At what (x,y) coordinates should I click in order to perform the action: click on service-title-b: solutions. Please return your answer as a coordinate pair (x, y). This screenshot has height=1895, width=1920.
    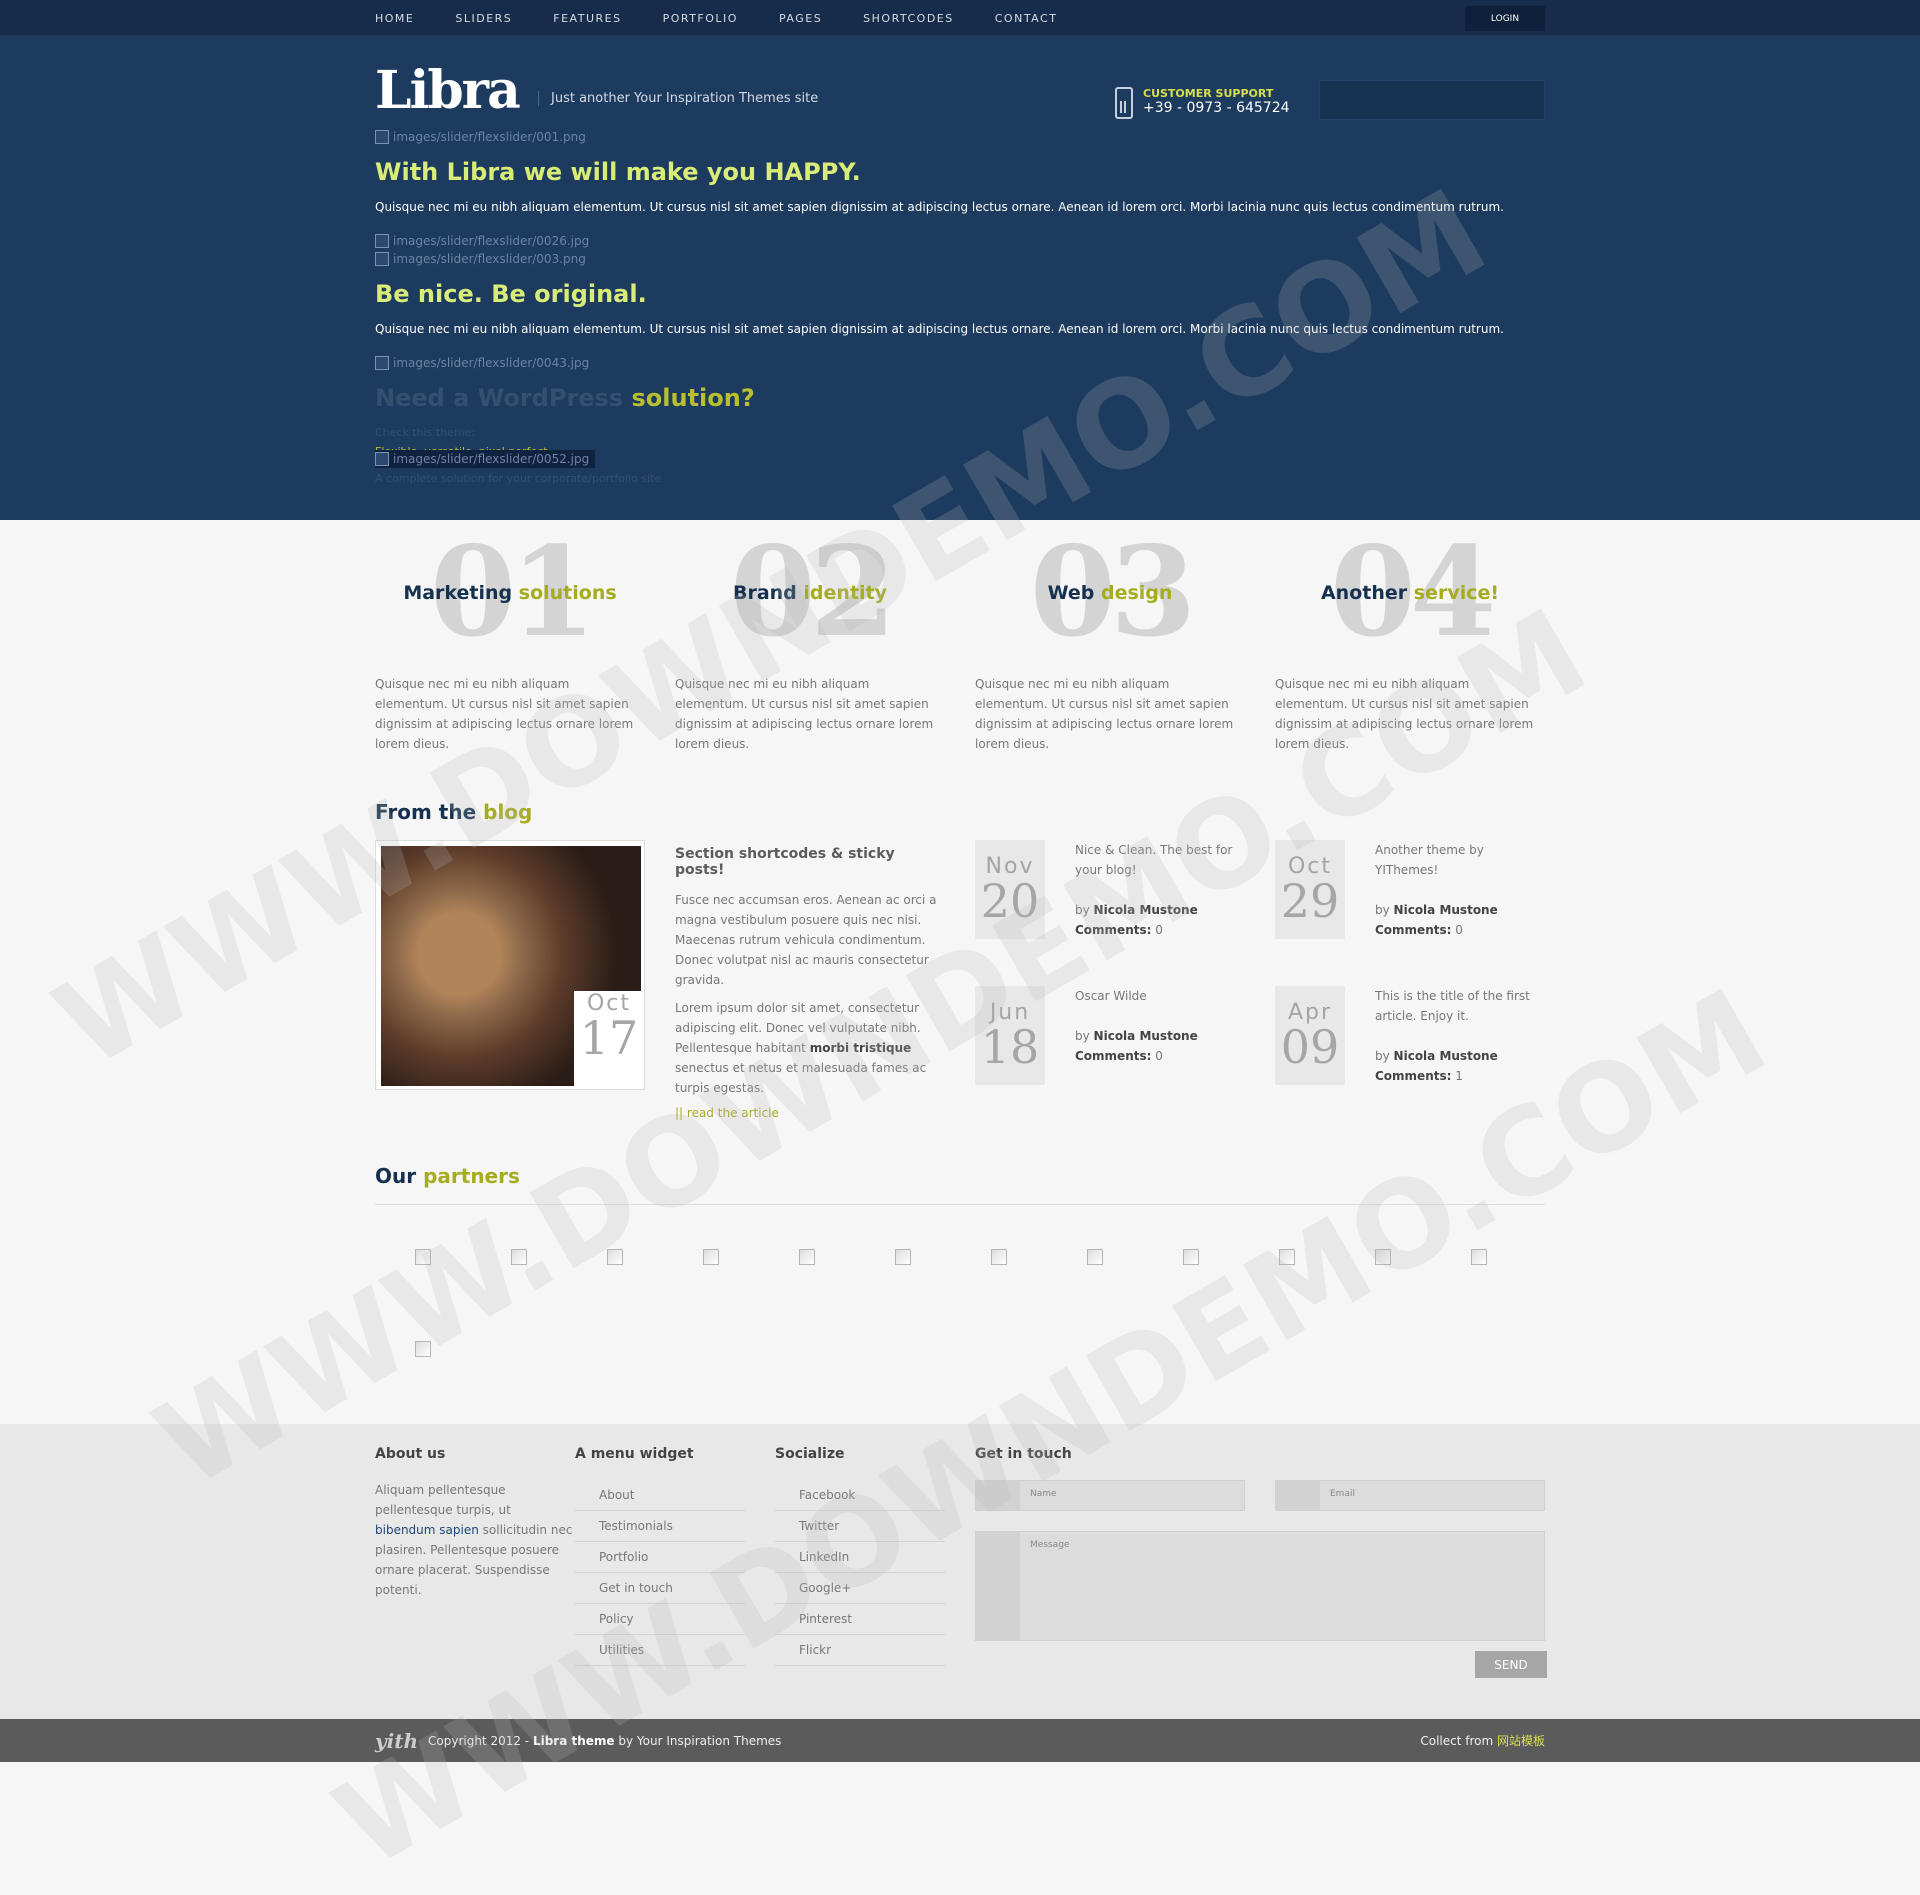
    Looking at the image, I should click on (567, 593).